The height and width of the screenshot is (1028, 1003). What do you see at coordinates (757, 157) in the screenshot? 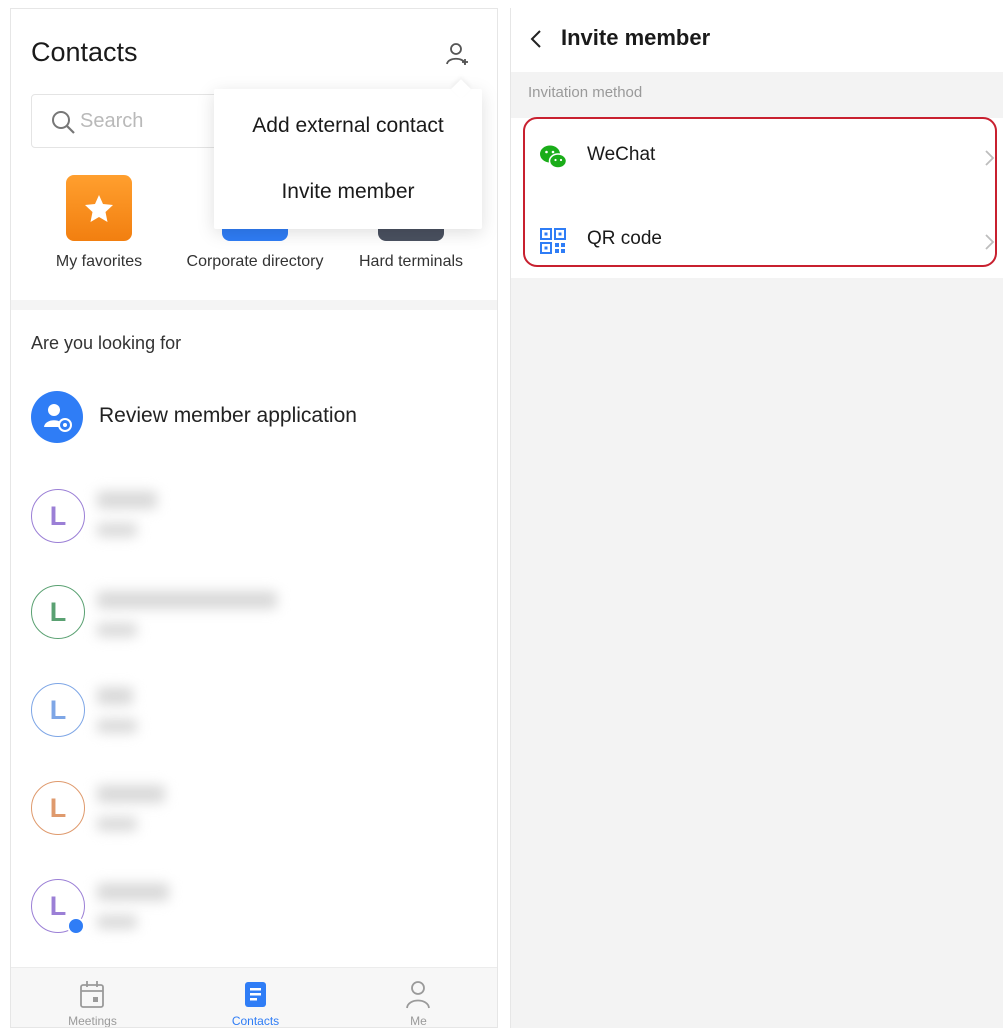
I see `method-wechat: WeChat` at bounding box center [757, 157].